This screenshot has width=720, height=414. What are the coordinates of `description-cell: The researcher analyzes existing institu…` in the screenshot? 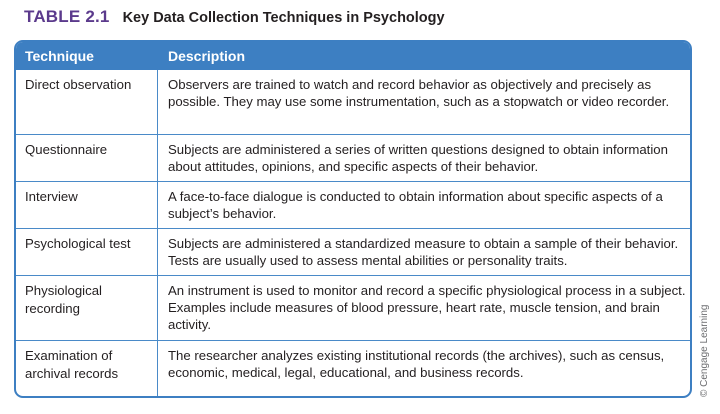 It's located at (416, 364).